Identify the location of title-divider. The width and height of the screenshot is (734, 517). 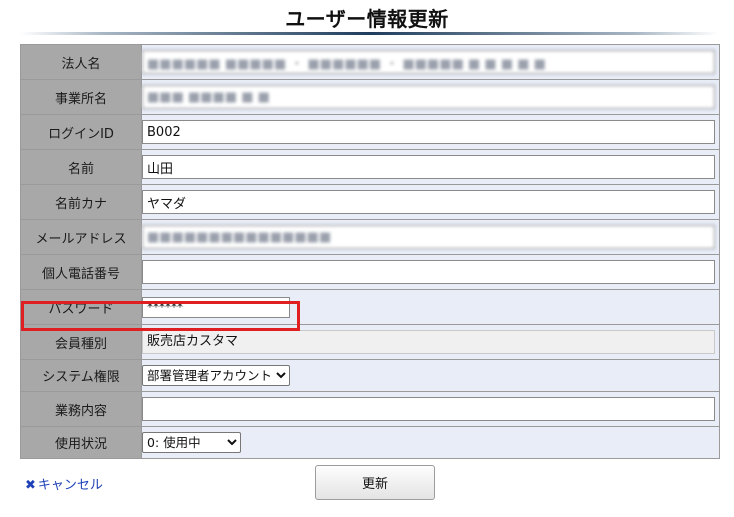
(369, 33).